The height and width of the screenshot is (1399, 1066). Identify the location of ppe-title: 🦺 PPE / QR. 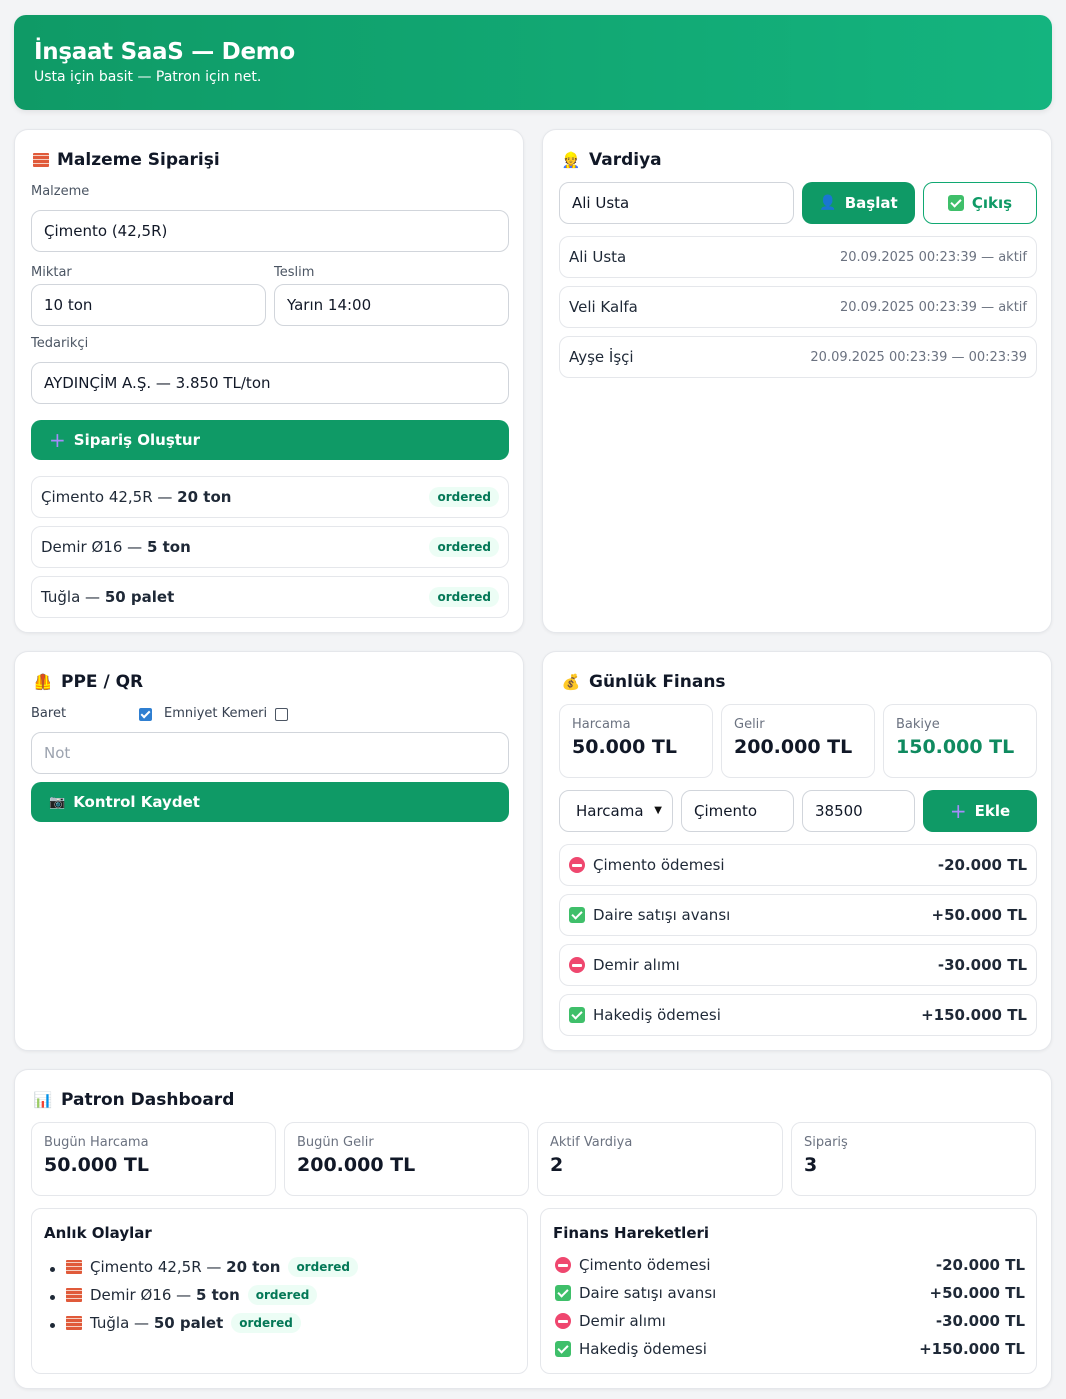
(88, 682).